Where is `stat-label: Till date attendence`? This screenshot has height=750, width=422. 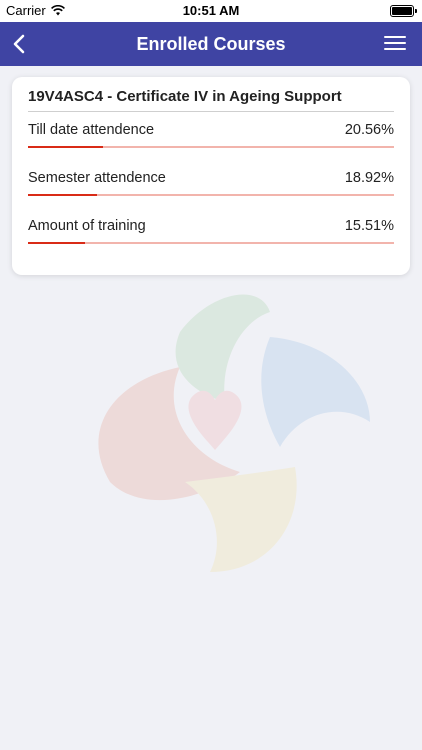 stat-label: Till date attendence is located at coordinates (91, 130).